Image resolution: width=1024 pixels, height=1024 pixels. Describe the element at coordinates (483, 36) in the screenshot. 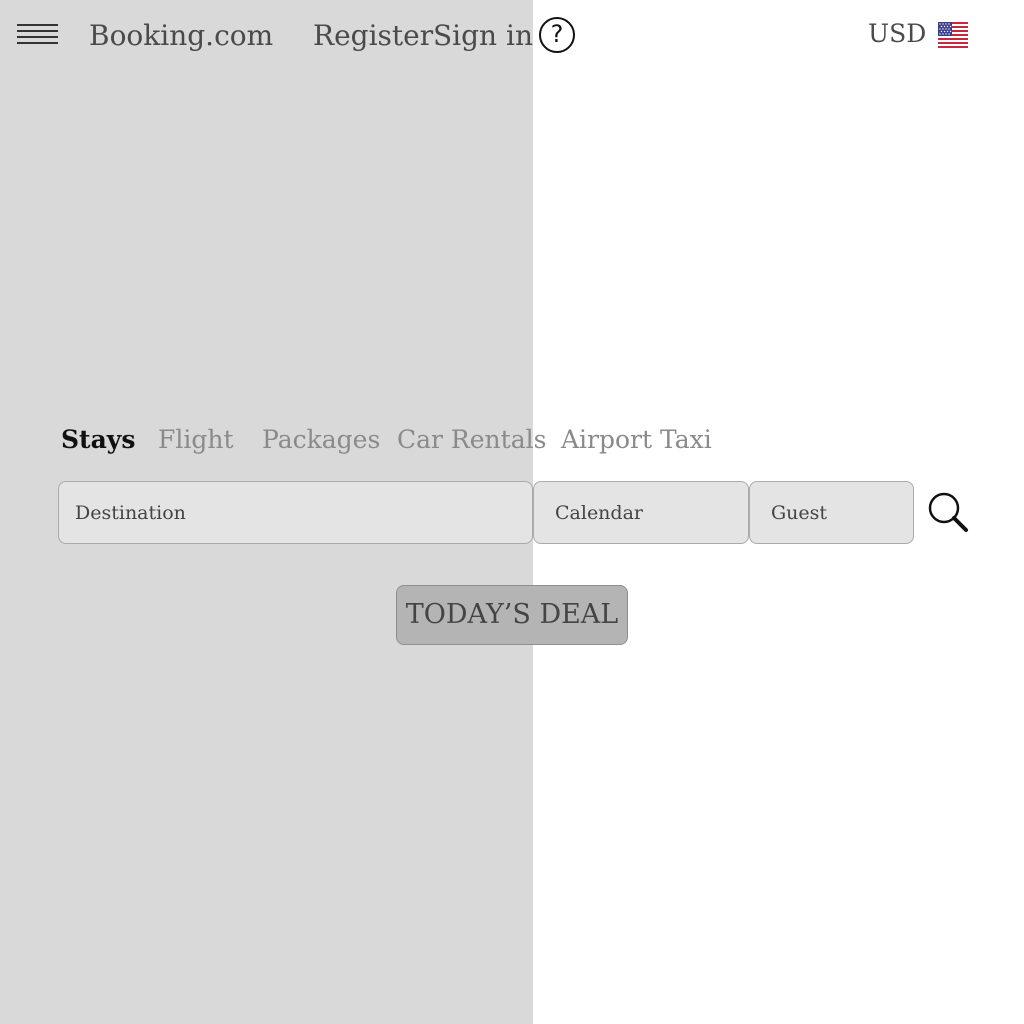

I see `sign-in-link: Sign in` at that location.